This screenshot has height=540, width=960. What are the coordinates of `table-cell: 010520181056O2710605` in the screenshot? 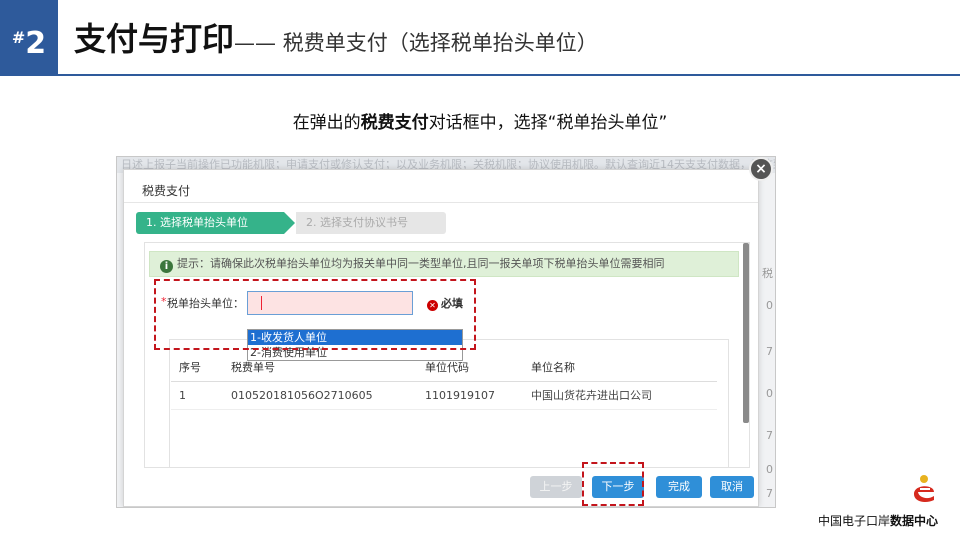 It's located at (320, 395).